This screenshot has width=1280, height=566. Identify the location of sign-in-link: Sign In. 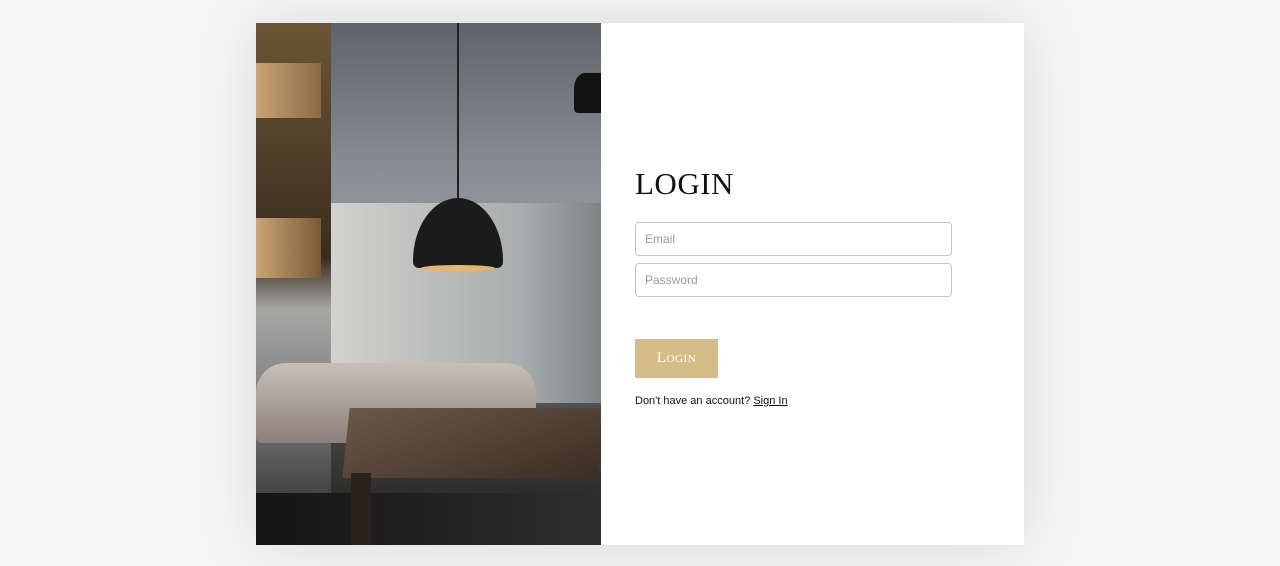
(770, 401).